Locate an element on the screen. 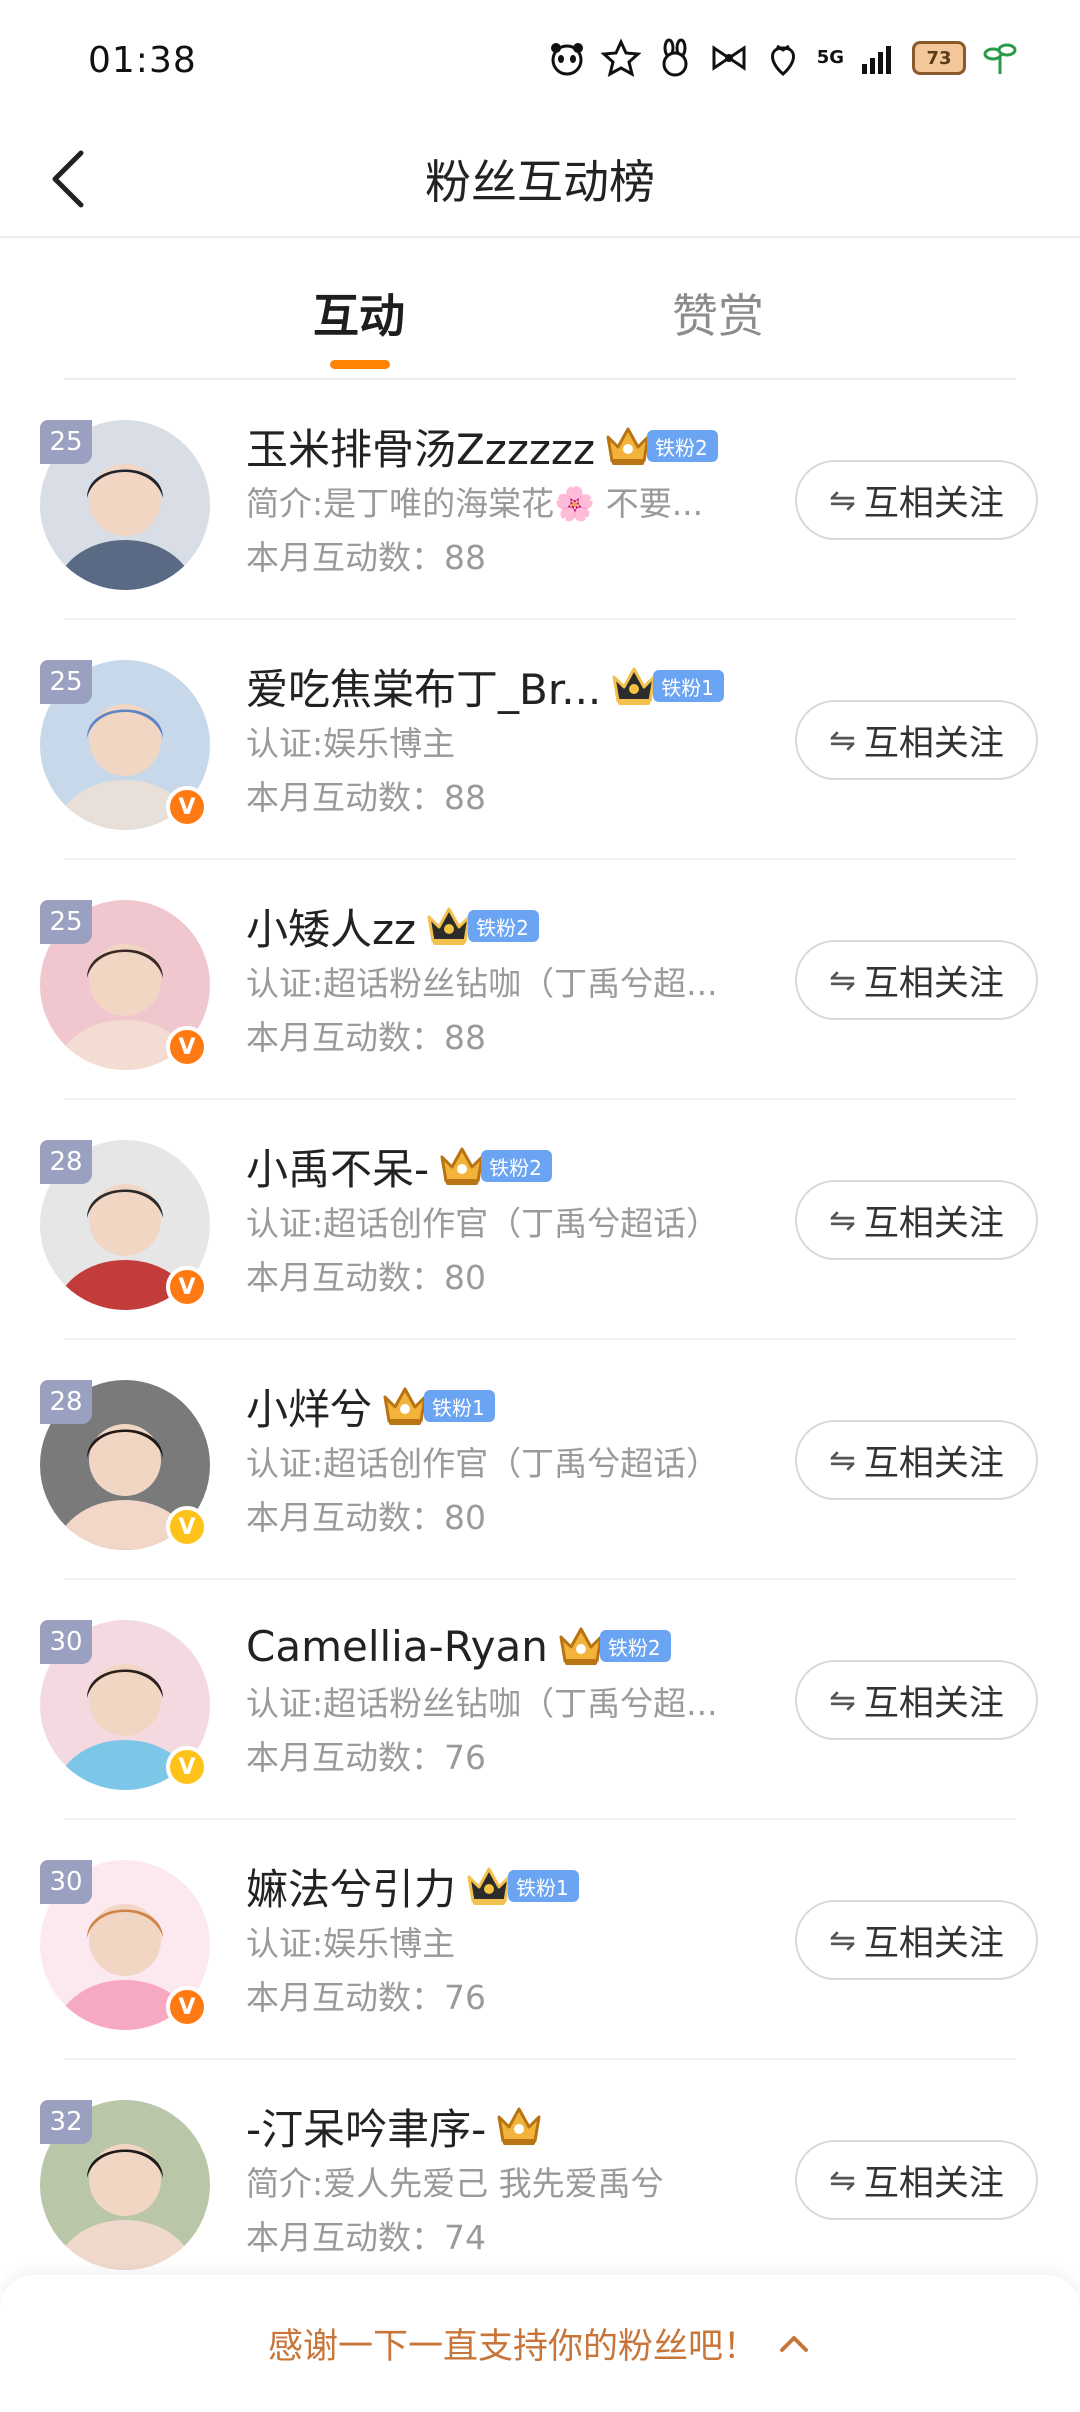  fan-name: -汀呆吟聿序- is located at coordinates (366, 2126).